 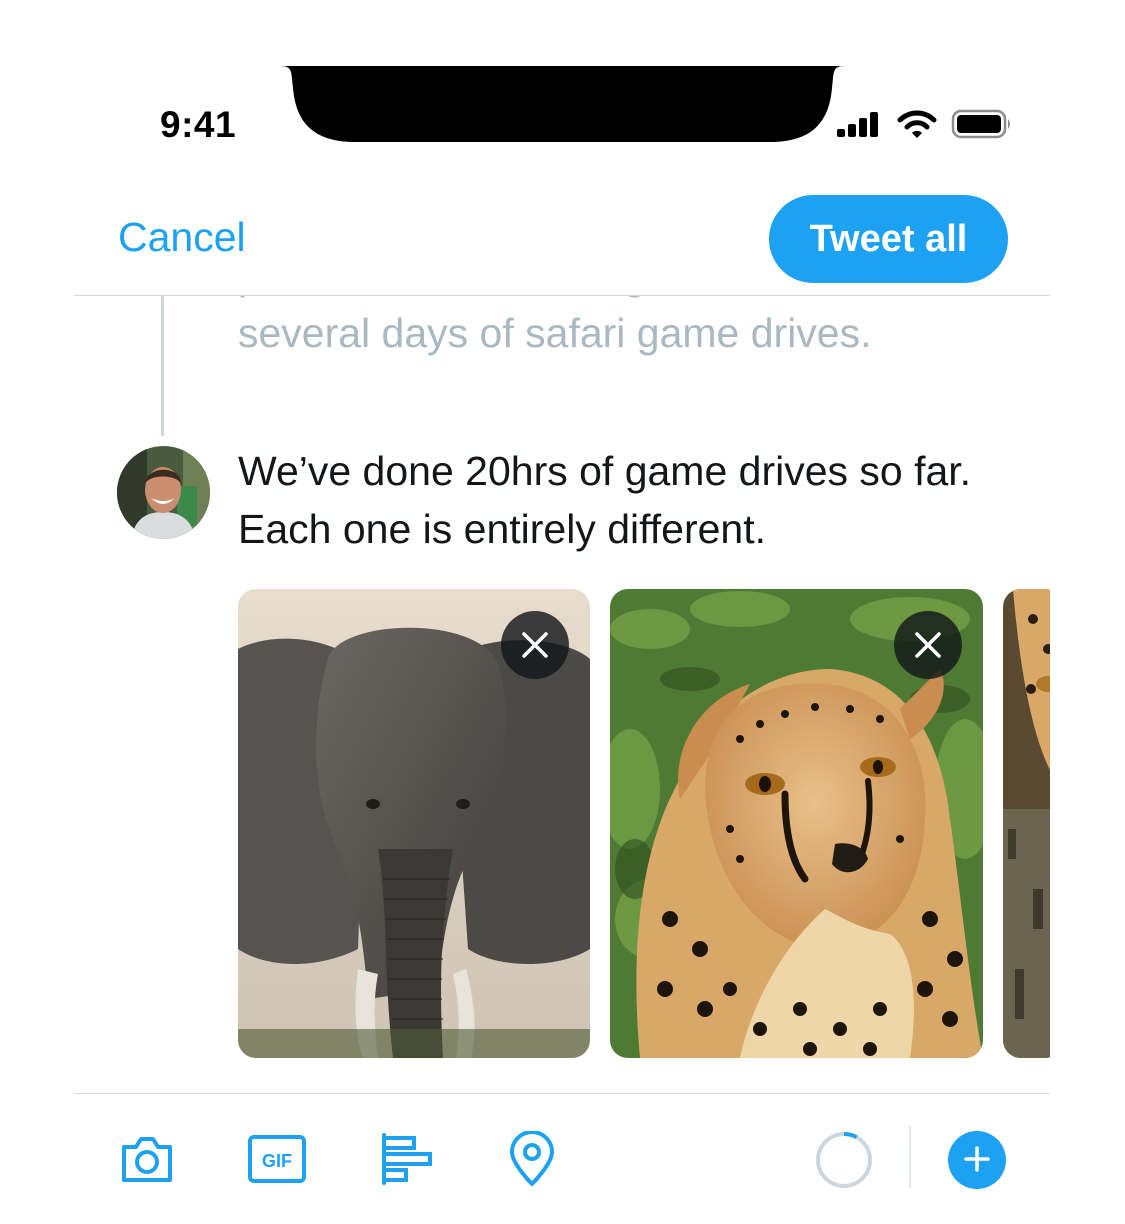 I want to click on media-leopard-photo, so click(x=1026, y=823).